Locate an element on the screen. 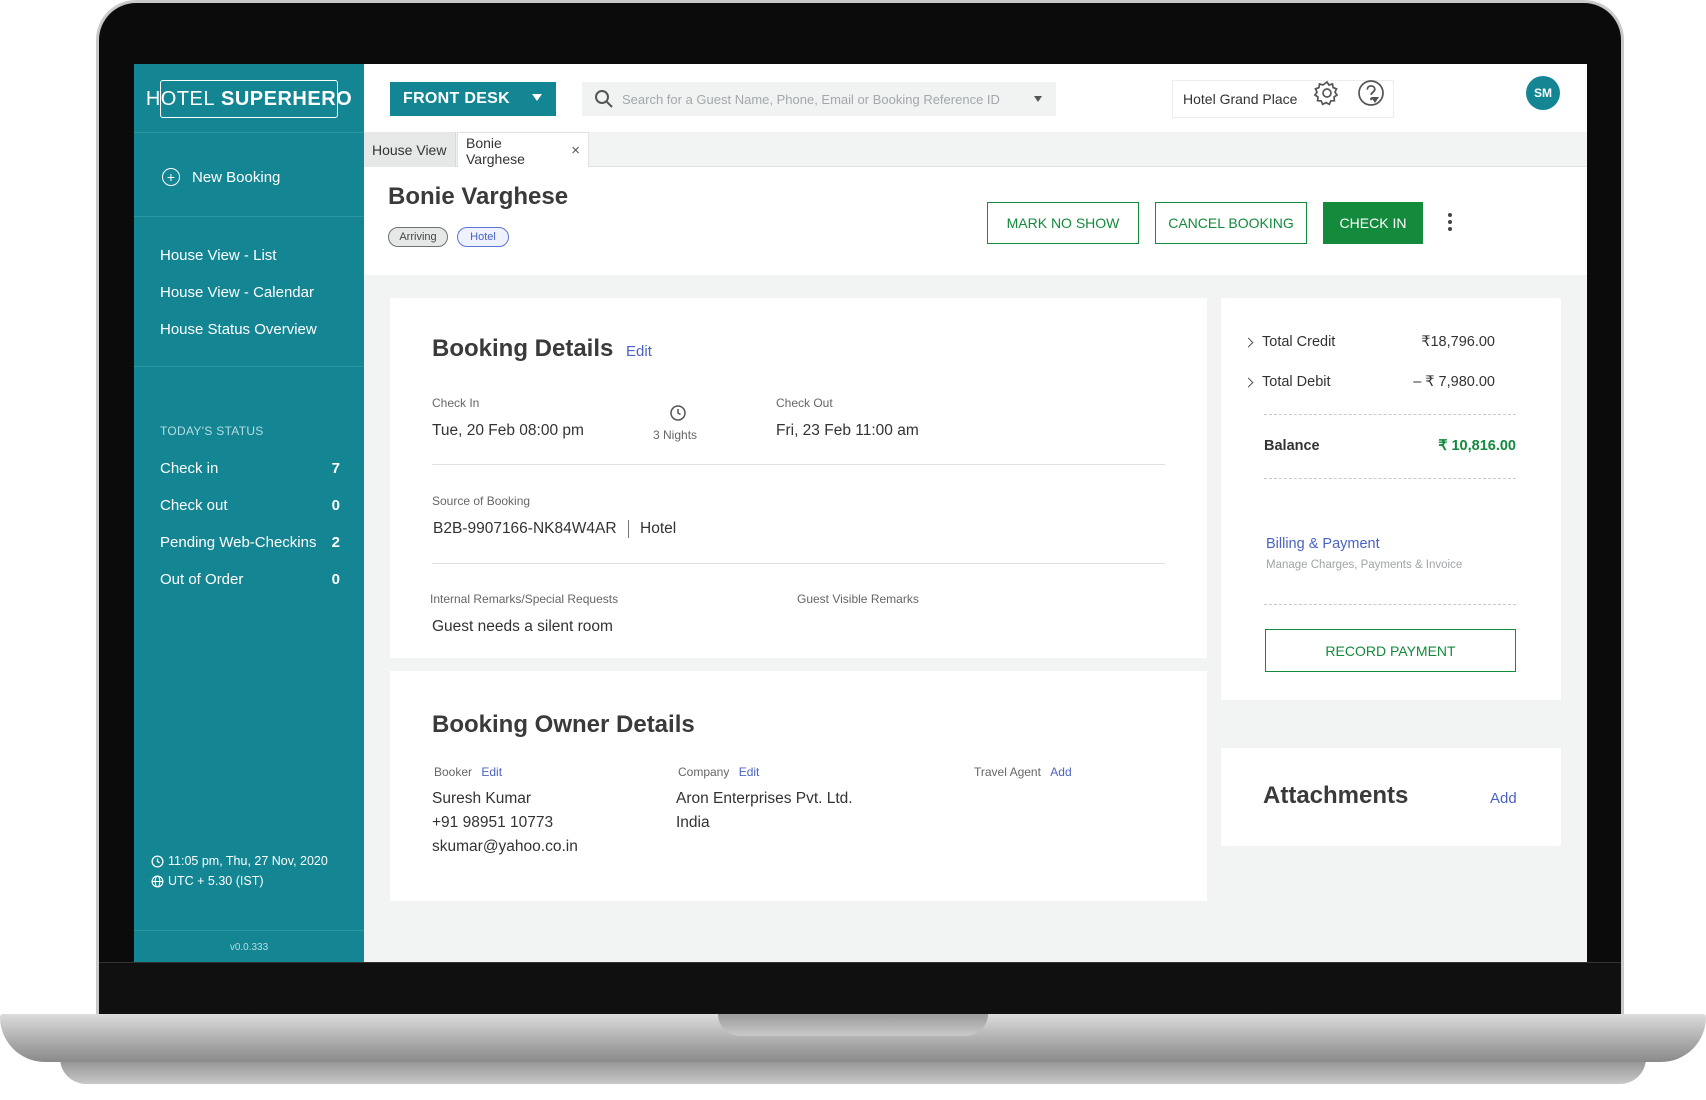 This screenshot has width=1706, height=1100. total-debit-value: – ₹ 7,980.00 is located at coordinates (1454, 382).